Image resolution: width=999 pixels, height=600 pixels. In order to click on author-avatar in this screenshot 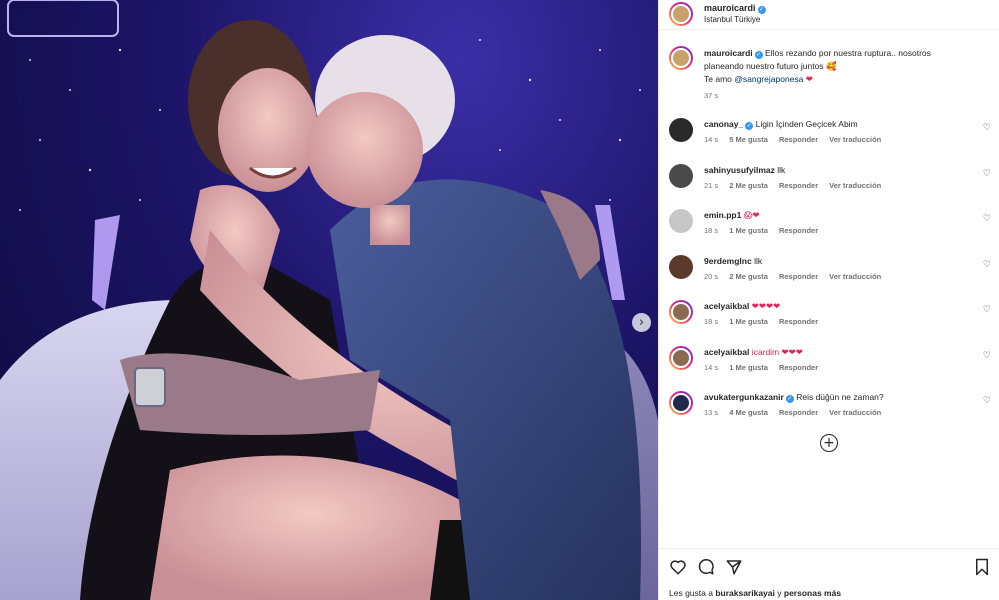, I will do `click(681, 14)`.